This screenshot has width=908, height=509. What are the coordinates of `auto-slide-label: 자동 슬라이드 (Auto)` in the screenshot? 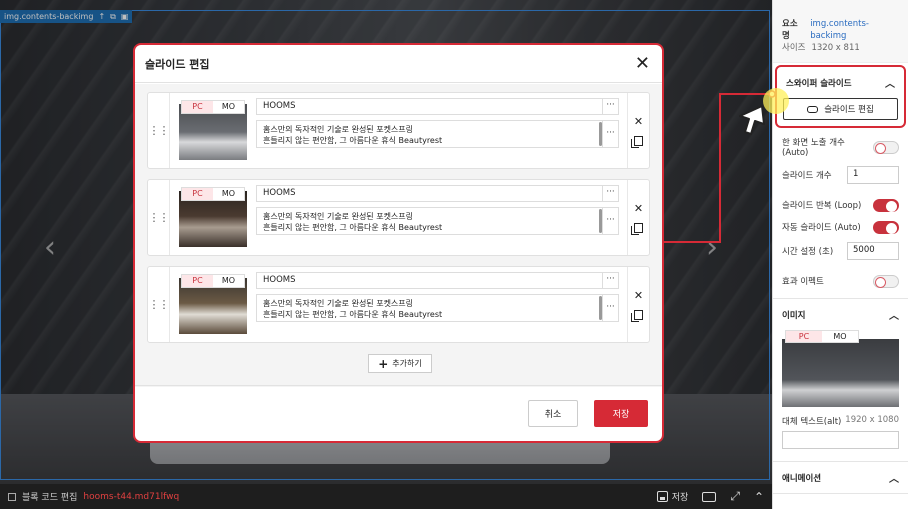 It's located at (821, 228).